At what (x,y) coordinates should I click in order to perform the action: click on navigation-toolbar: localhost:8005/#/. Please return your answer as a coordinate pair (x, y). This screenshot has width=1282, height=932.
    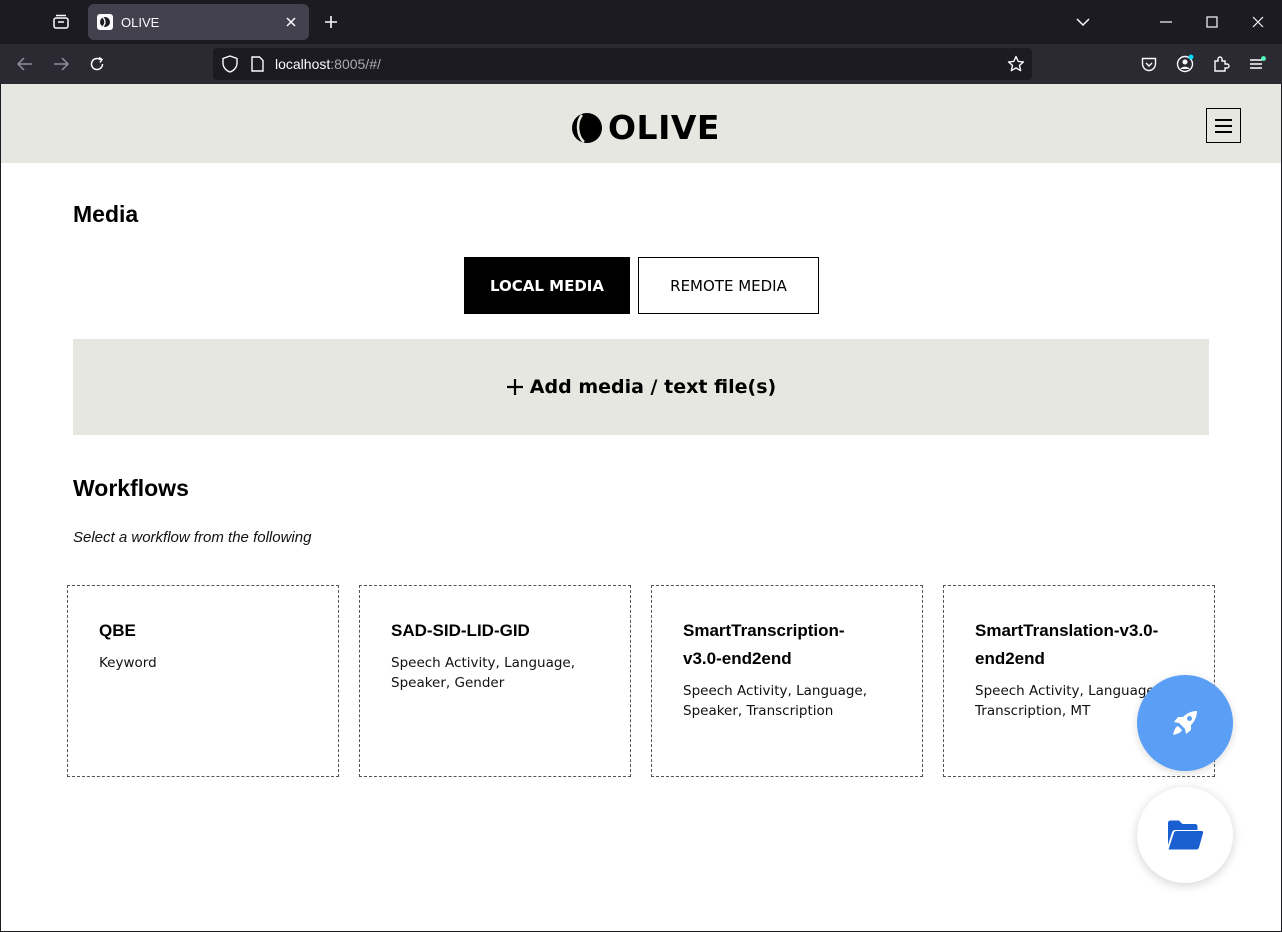
    Looking at the image, I should click on (641, 64).